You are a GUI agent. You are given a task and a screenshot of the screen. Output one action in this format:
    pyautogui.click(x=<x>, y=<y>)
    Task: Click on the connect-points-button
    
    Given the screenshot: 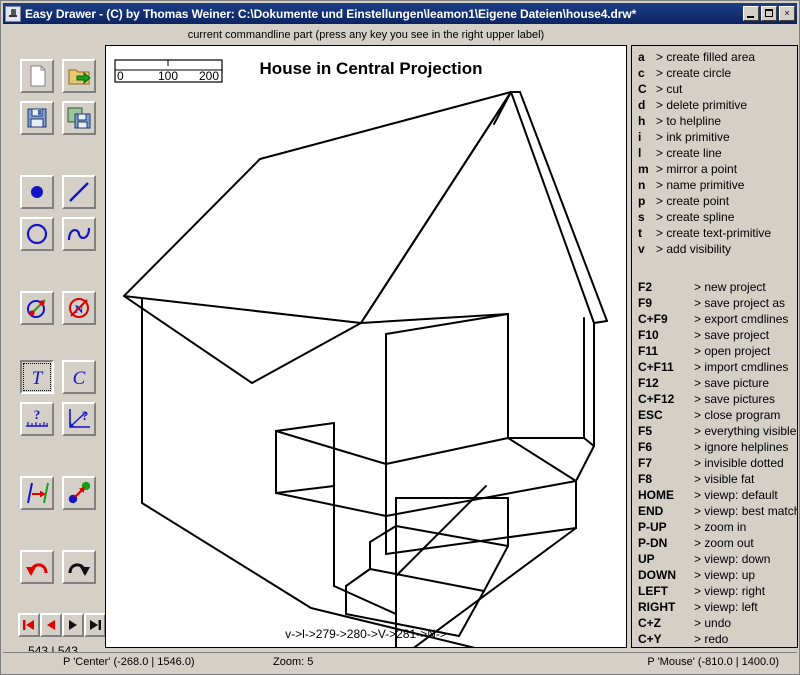 What is the action you would take?
    pyautogui.click(x=79, y=493)
    